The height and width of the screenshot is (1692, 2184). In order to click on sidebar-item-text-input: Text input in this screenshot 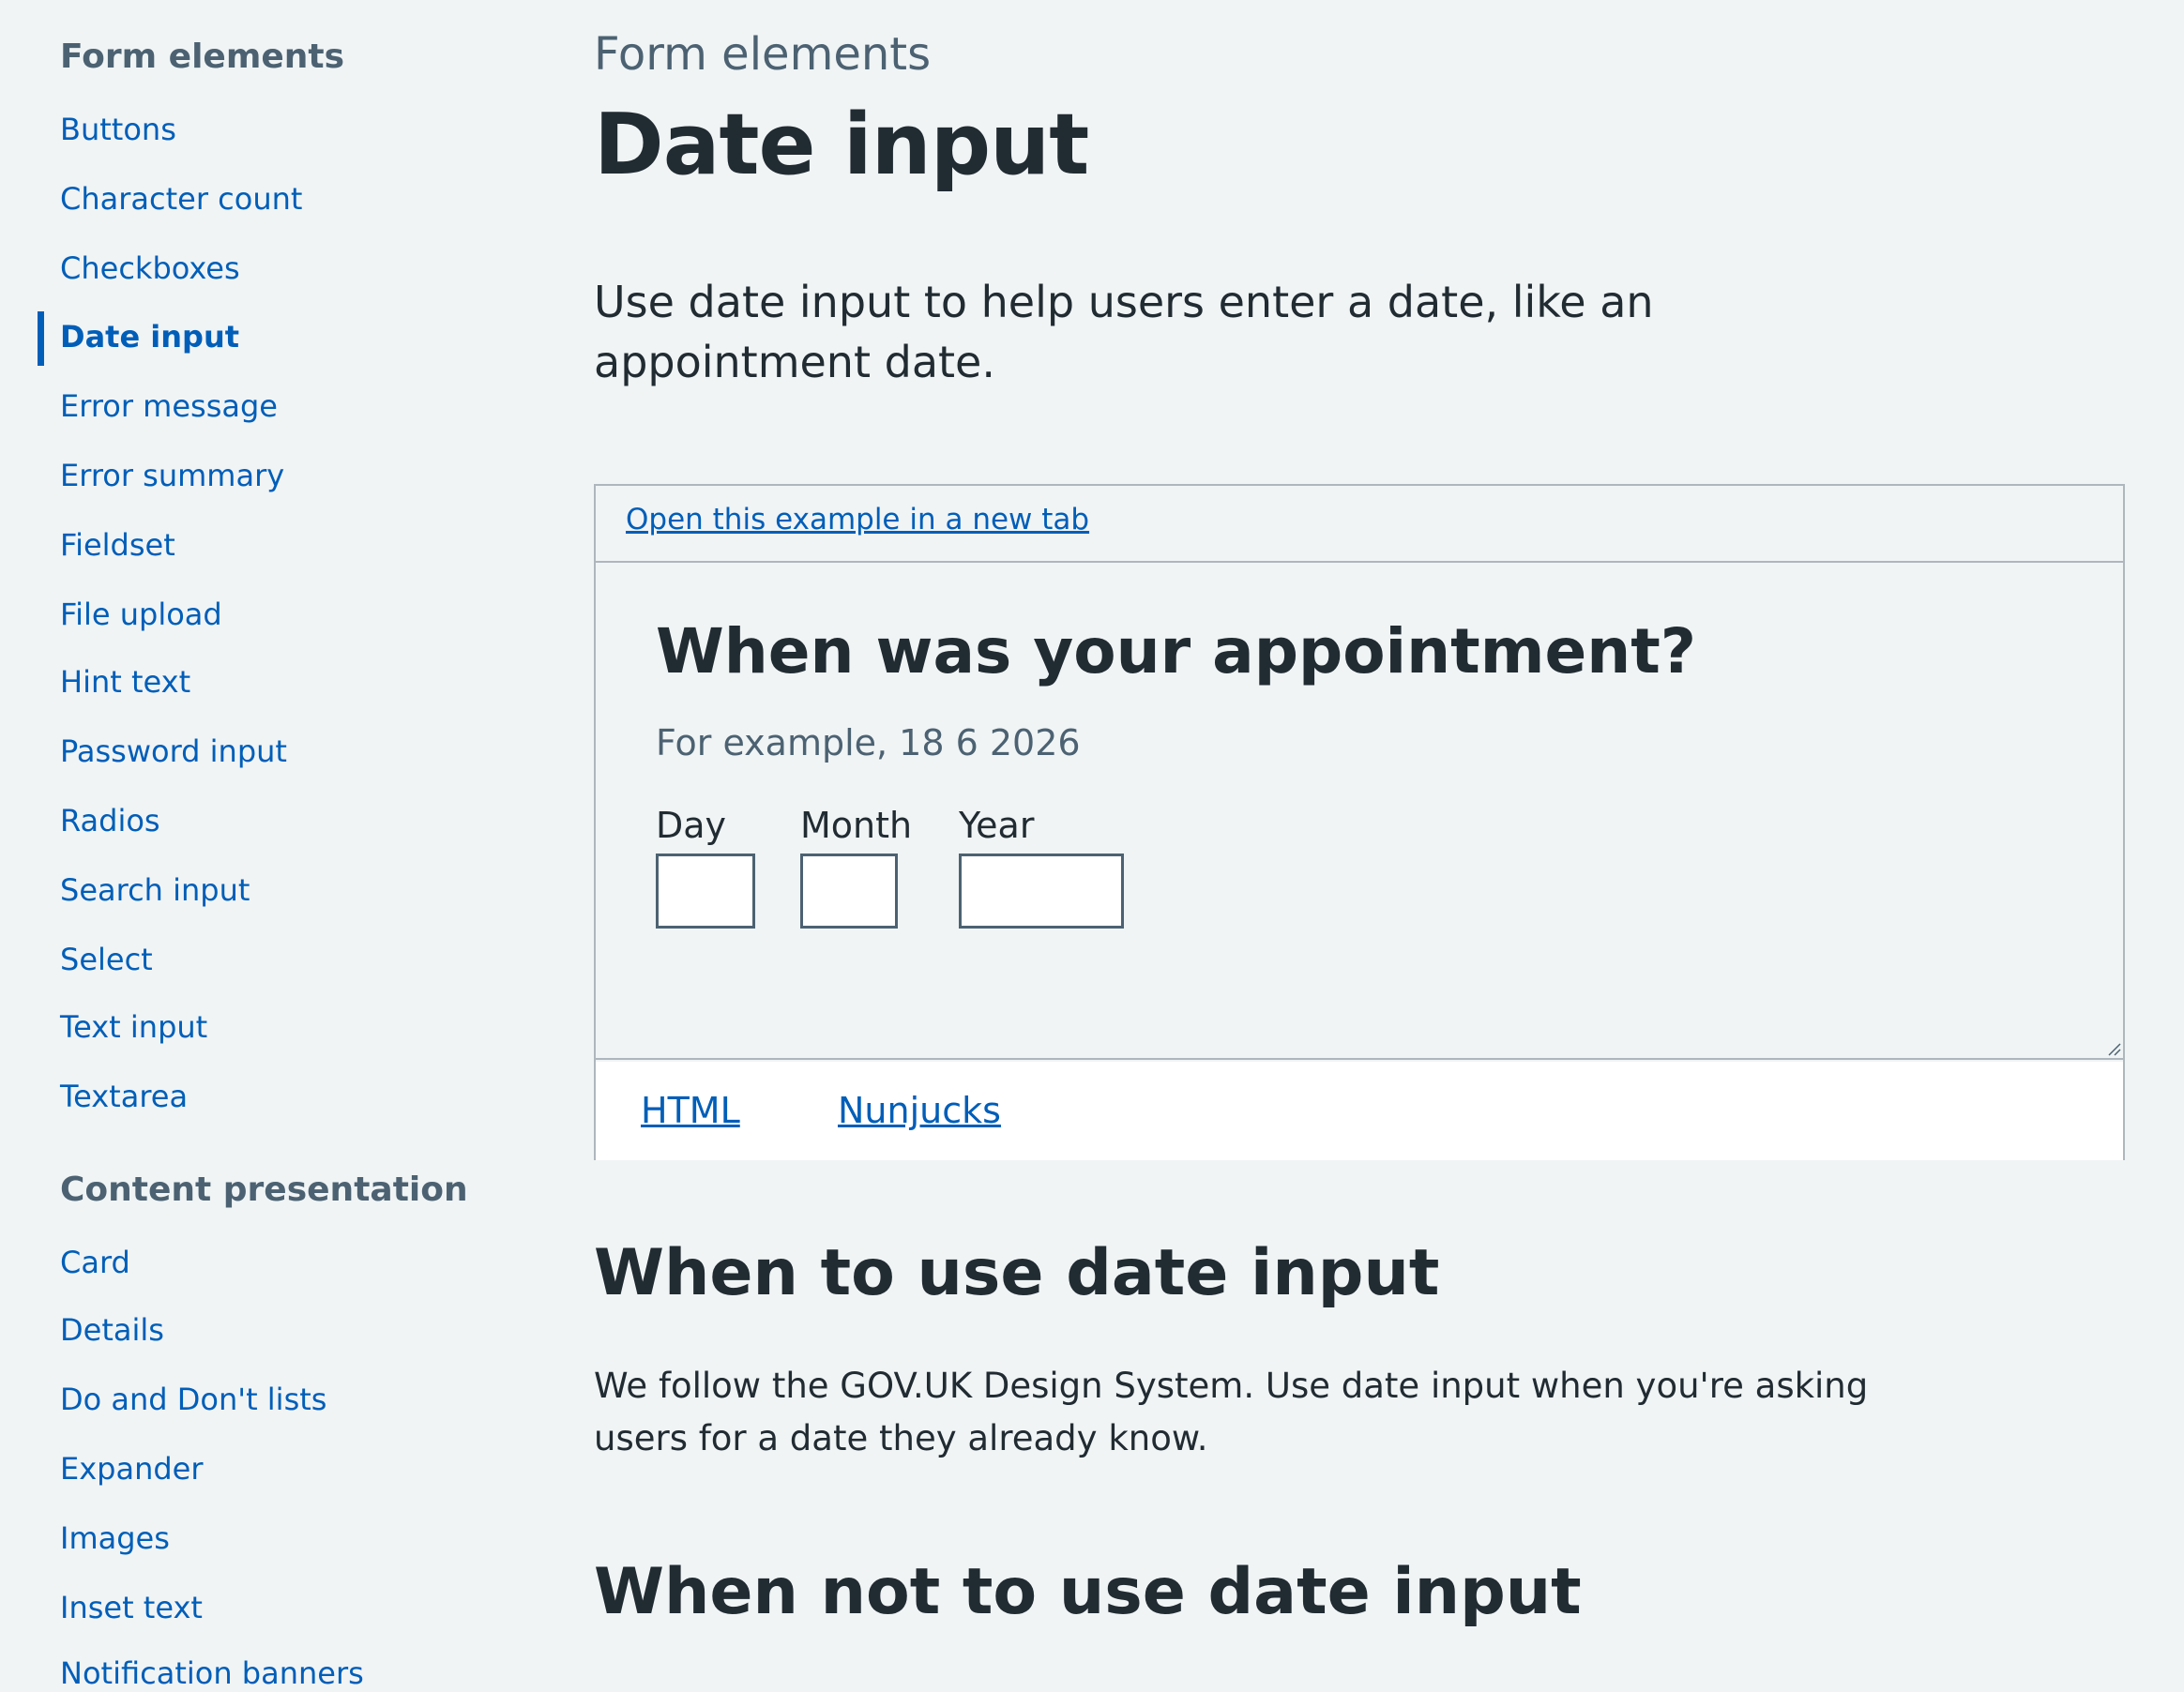, I will do `click(133, 1027)`.